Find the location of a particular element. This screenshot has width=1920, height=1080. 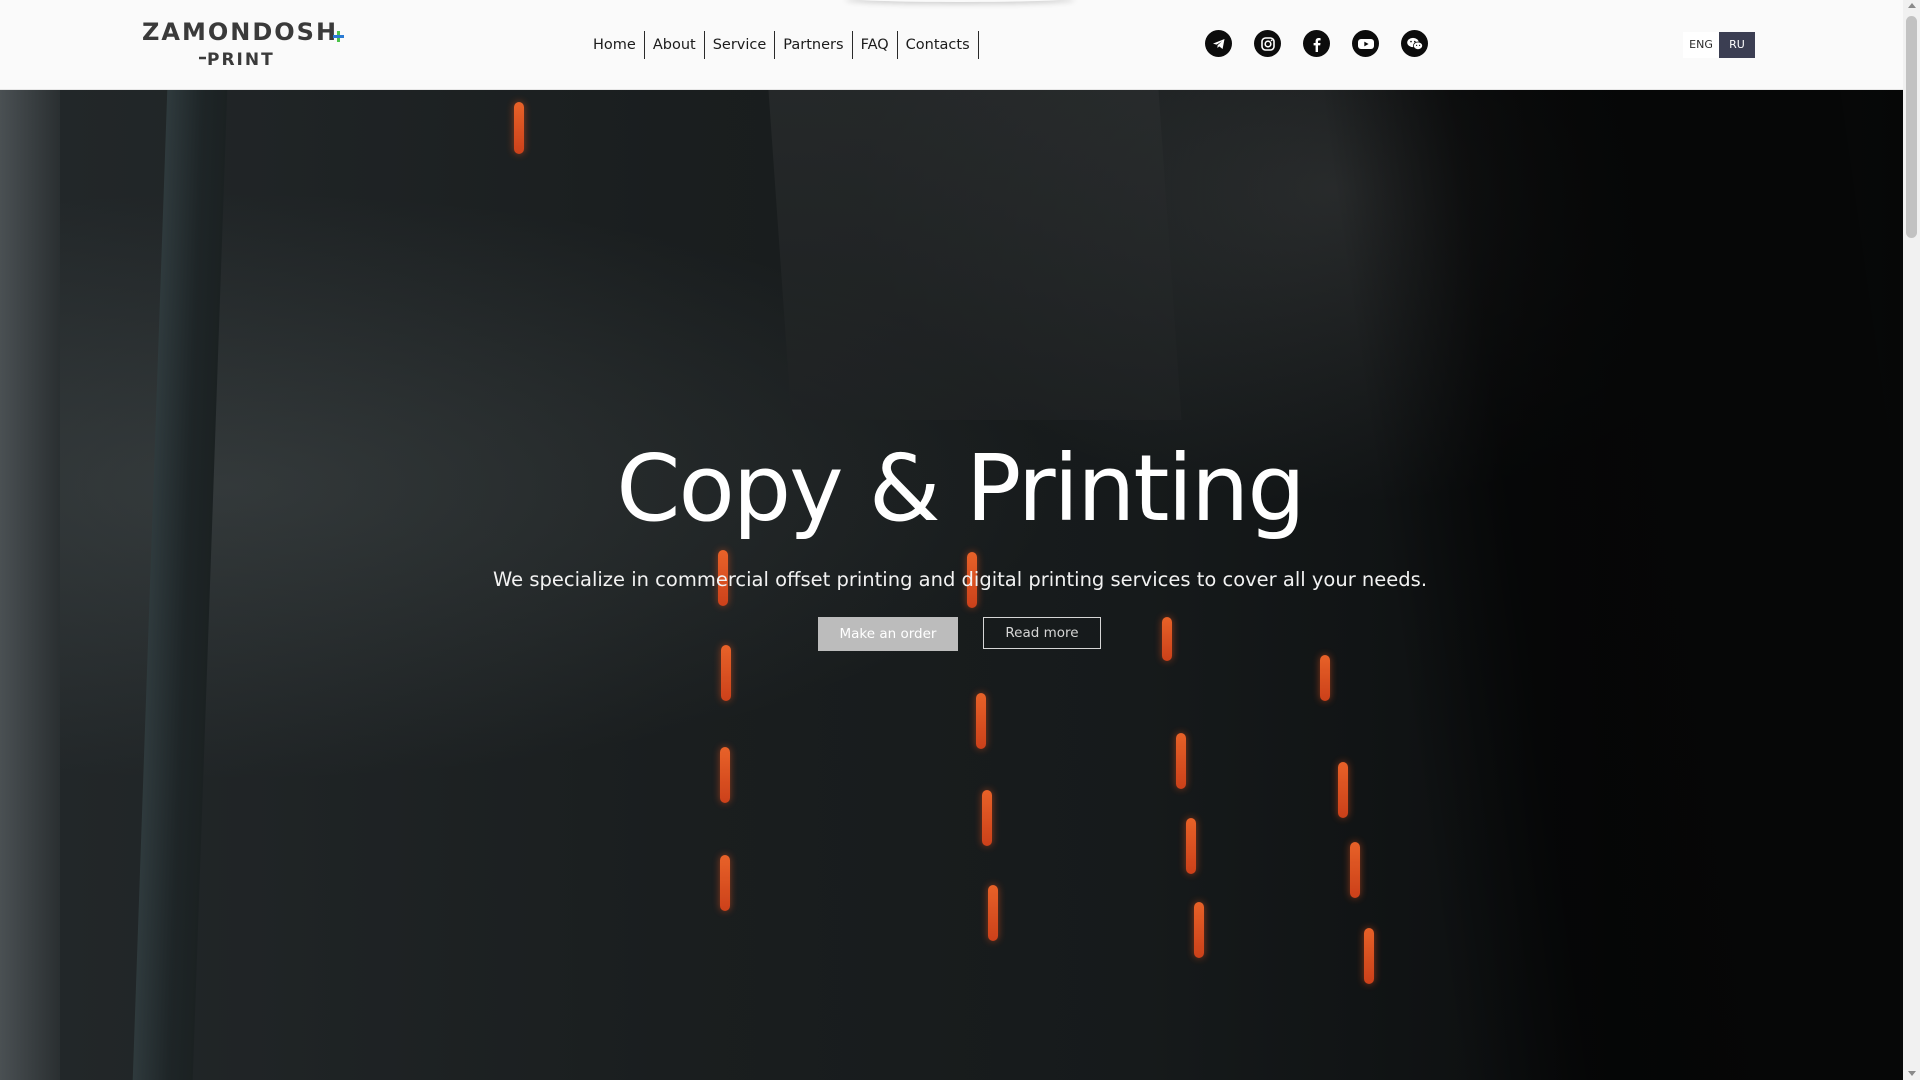

nav-home: Home is located at coordinates (615, 45).